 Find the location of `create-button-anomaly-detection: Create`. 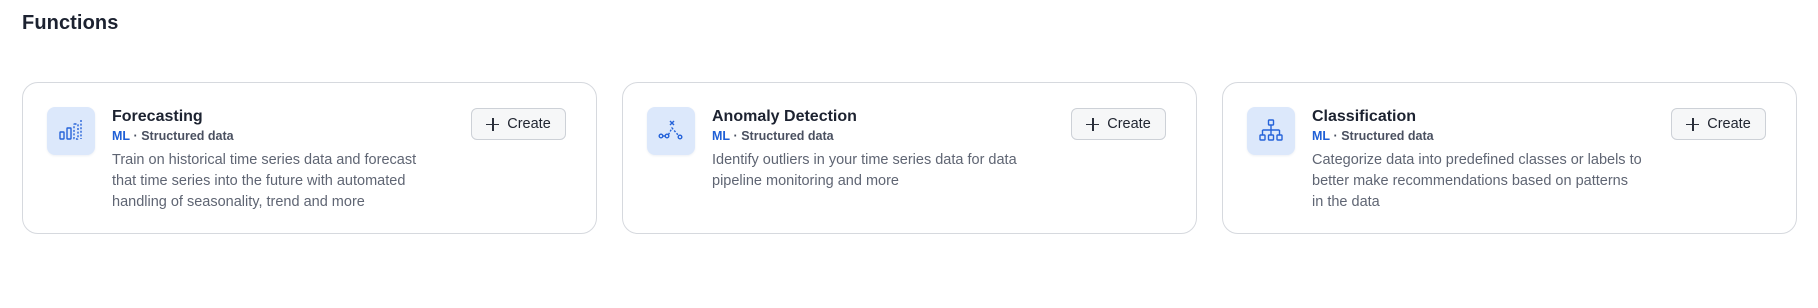

create-button-anomaly-detection: Create is located at coordinates (1118, 124).